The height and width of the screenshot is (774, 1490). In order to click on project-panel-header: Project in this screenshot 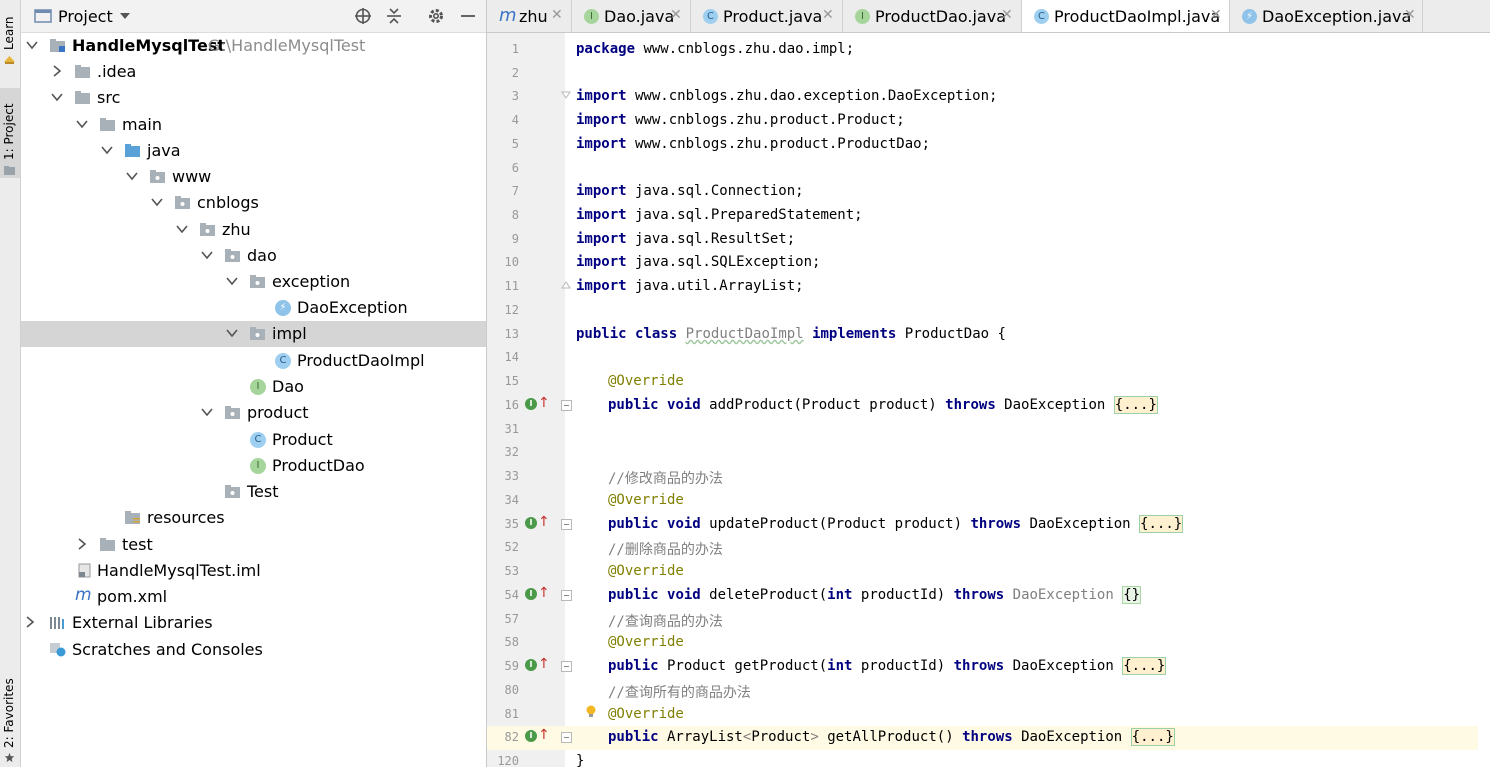, I will do `click(253, 16)`.